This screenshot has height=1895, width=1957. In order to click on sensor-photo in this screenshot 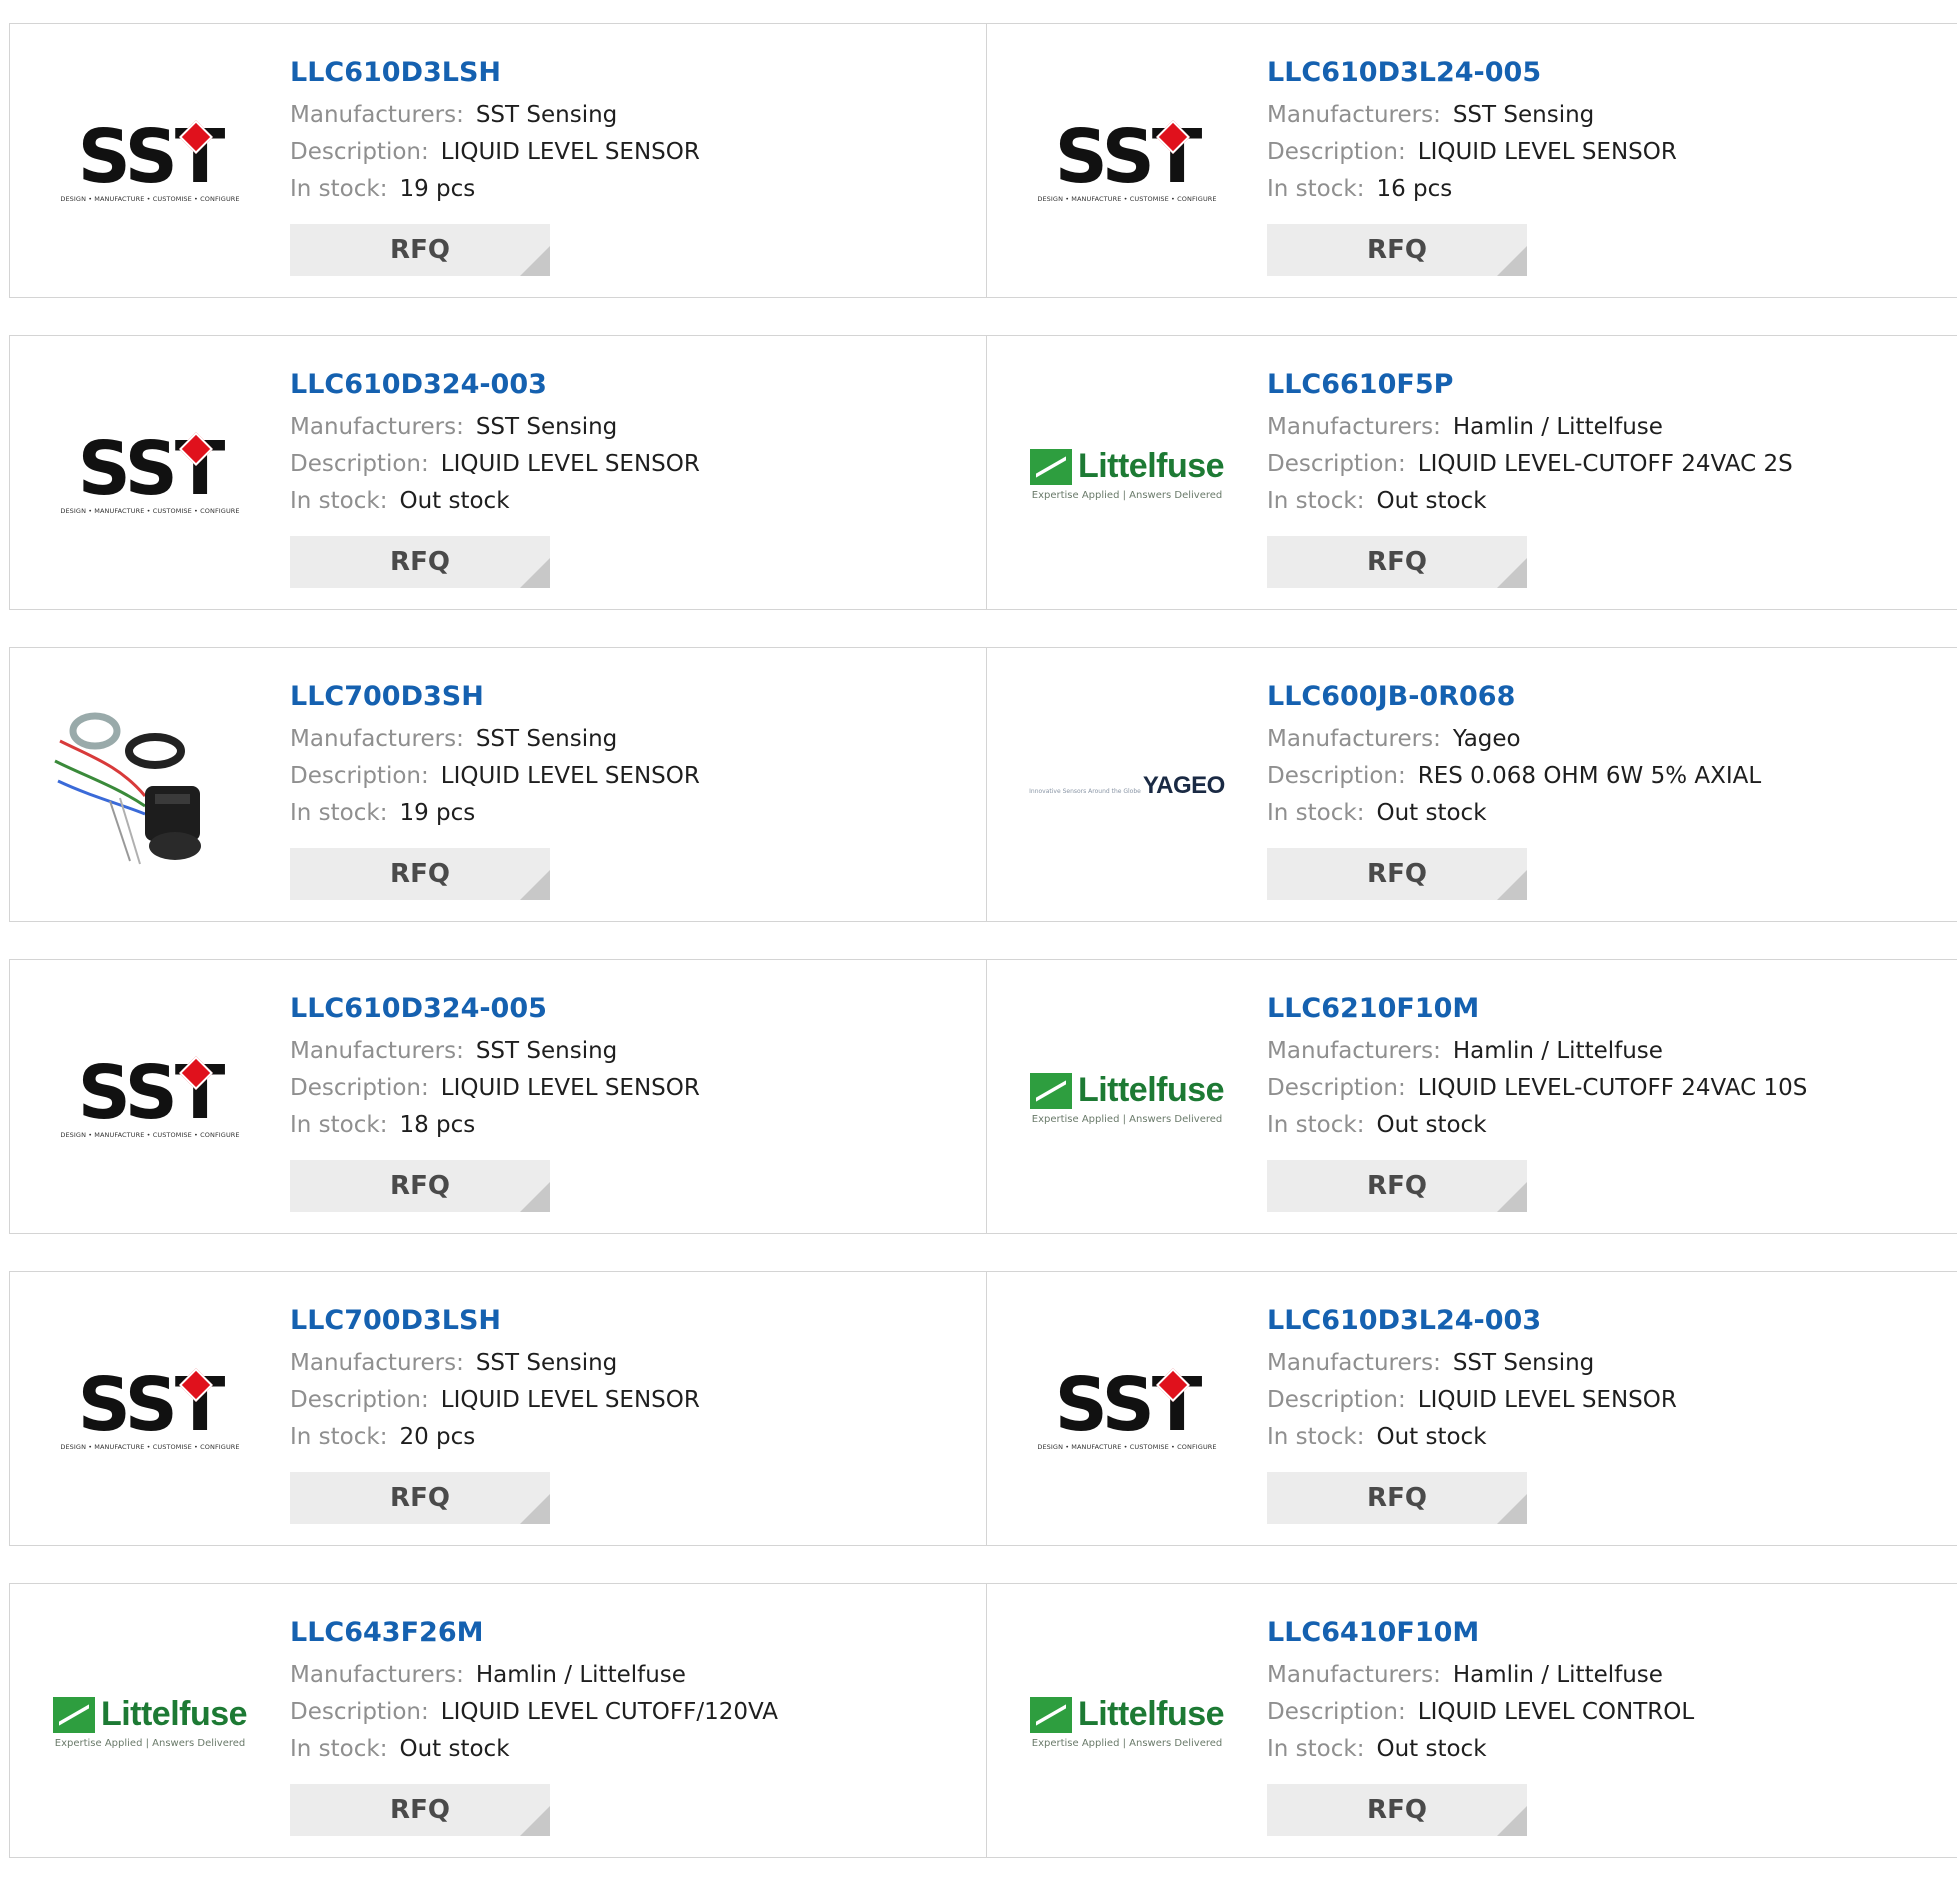, I will do `click(150, 786)`.